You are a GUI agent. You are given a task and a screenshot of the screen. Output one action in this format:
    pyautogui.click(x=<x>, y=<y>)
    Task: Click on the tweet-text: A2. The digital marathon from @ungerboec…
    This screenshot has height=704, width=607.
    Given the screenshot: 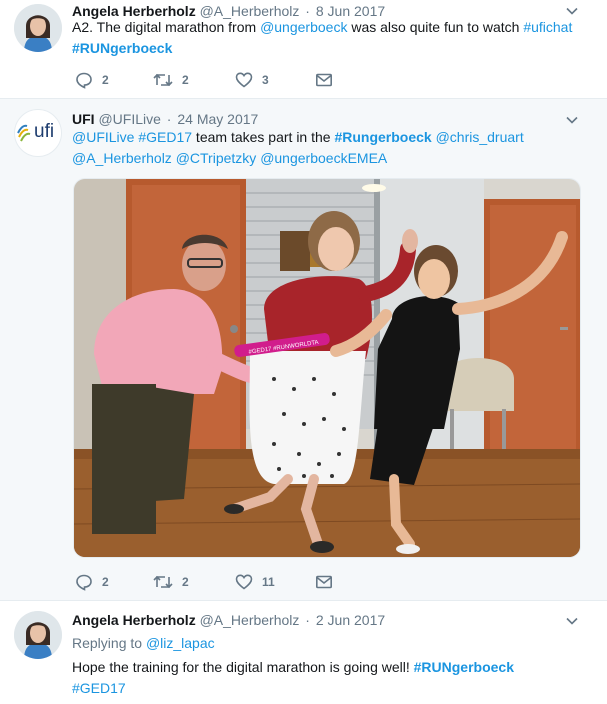 What is the action you would take?
    pyautogui.click(x=332, y=38)
    